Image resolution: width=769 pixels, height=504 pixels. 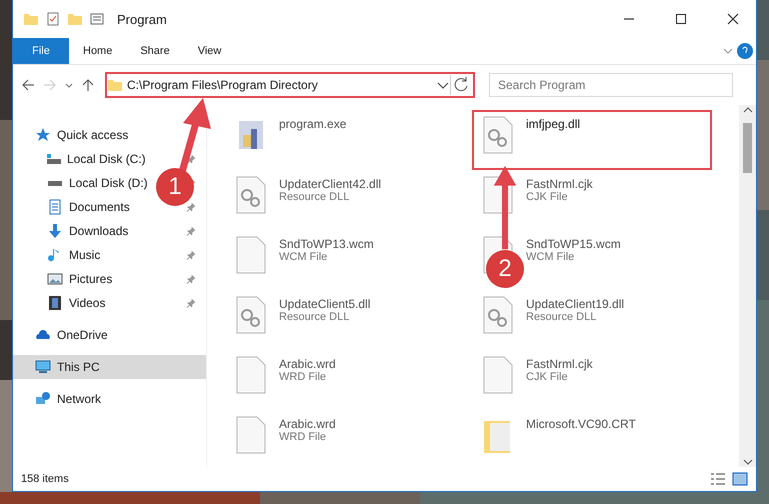 I want to click on document-icon, so click(x=55, y=207).